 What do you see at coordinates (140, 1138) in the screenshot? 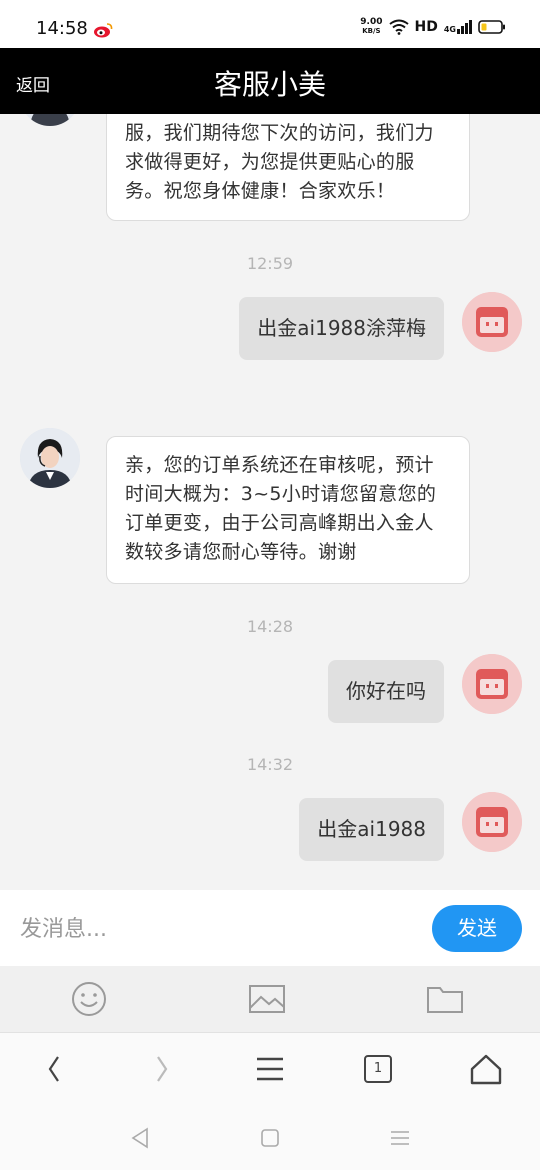
I see `system-back-icon` at bounding box center [140, 1138].